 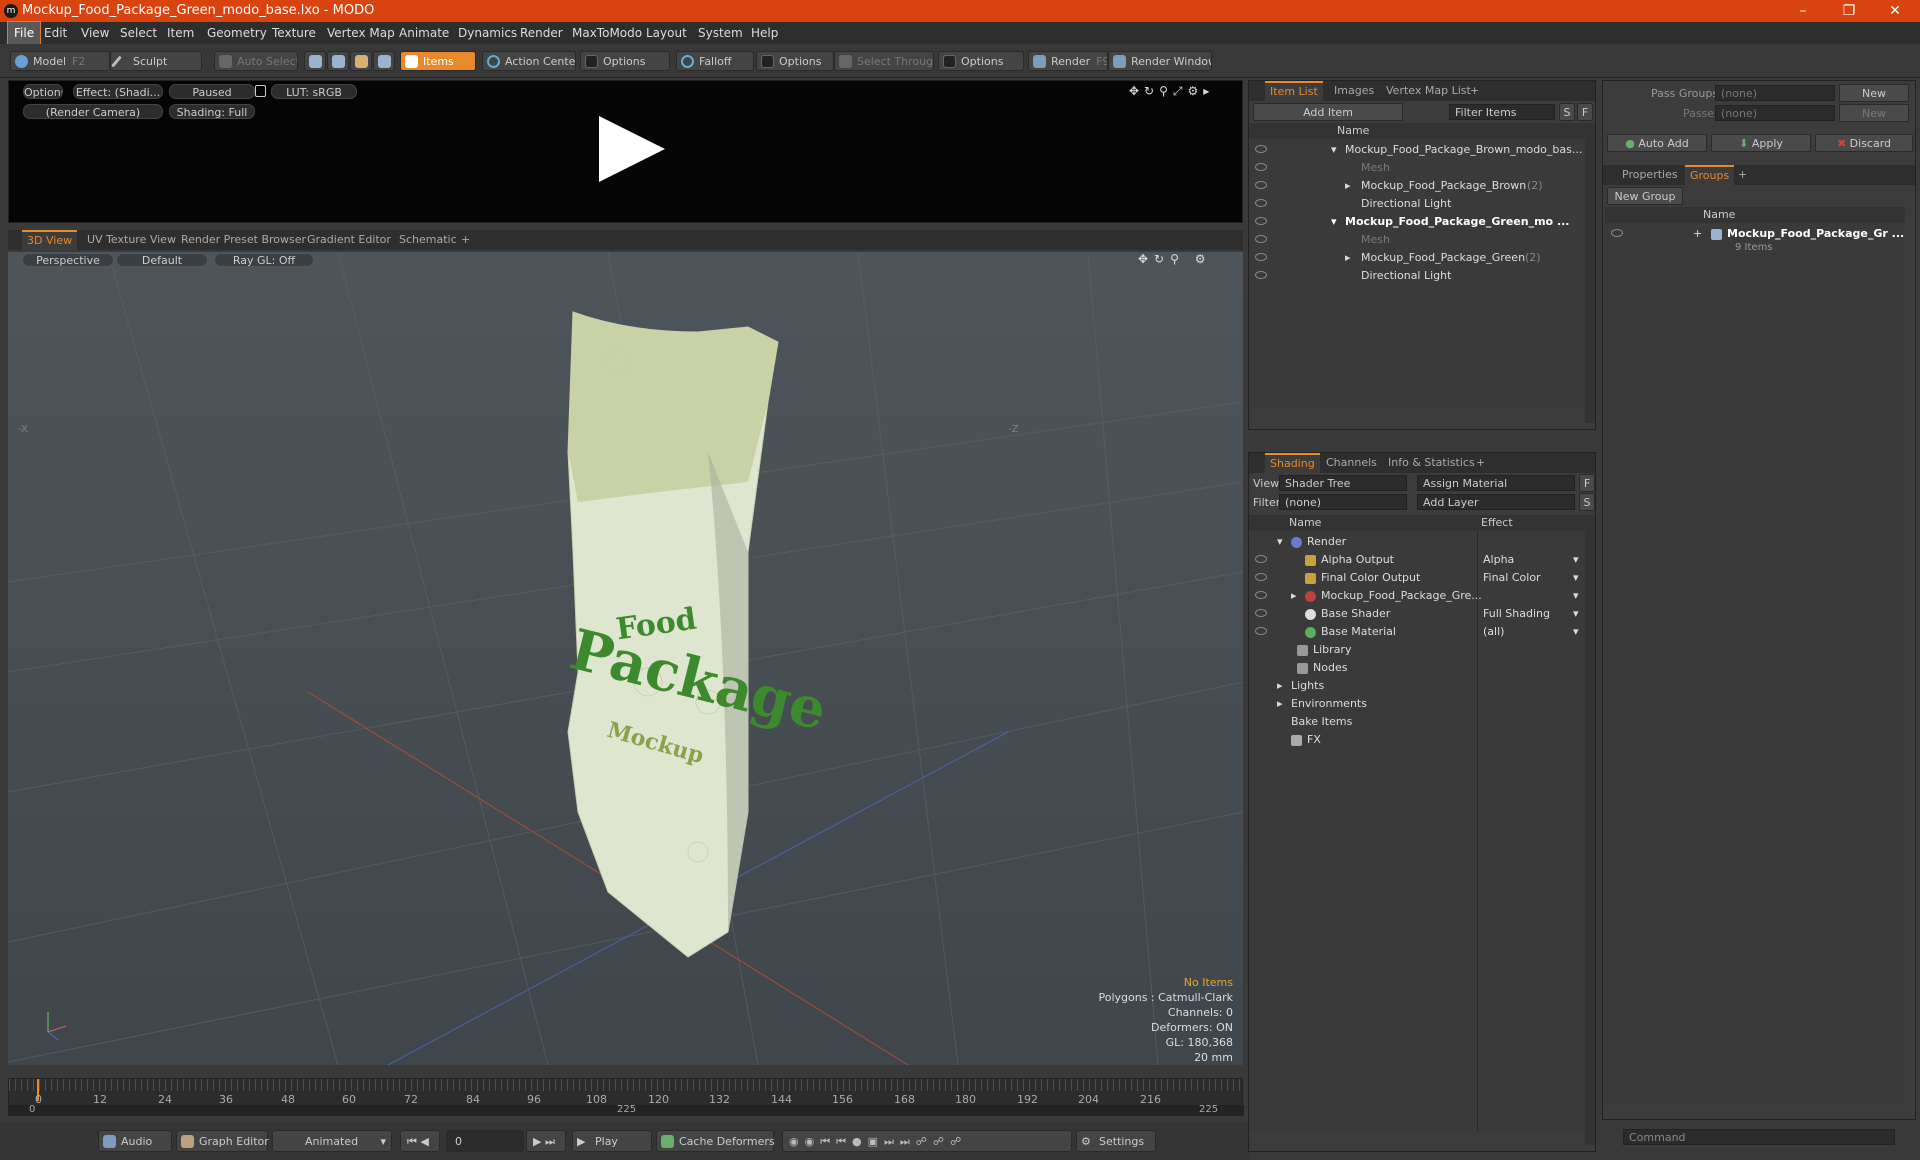 I want to click on shader-row: ▸ Mockup_Food_Package_Gre... ▾, so click(x=1417, y=596).